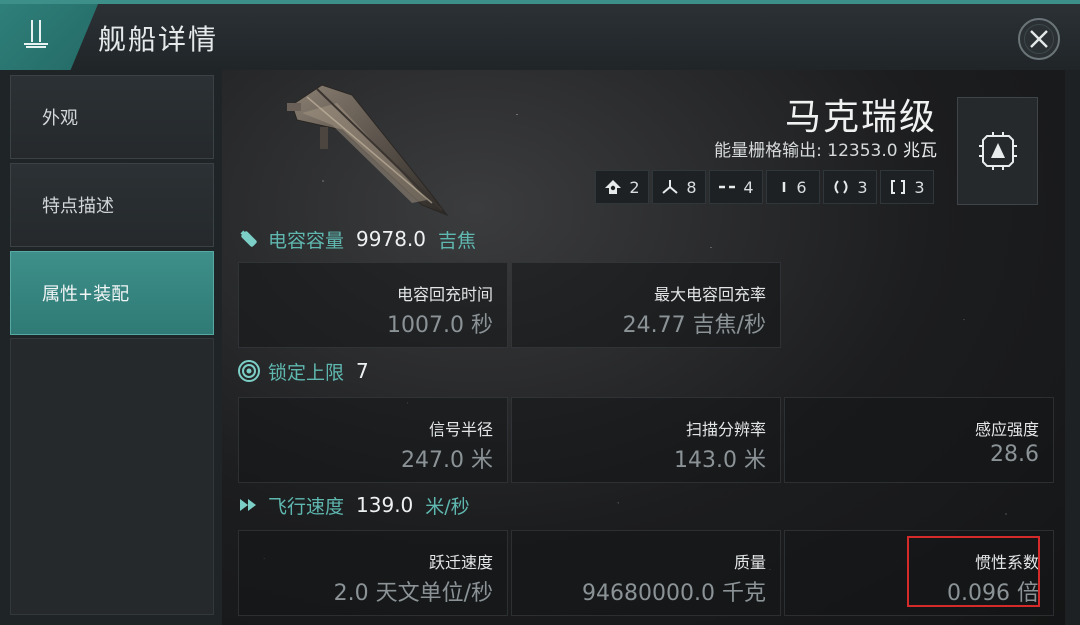  What do you see at coordinates (646, 239) in the screenshot?
I see `capacitor-section-header: 电容容量 9978.0 吉焦` at bounding box center [646, 239].